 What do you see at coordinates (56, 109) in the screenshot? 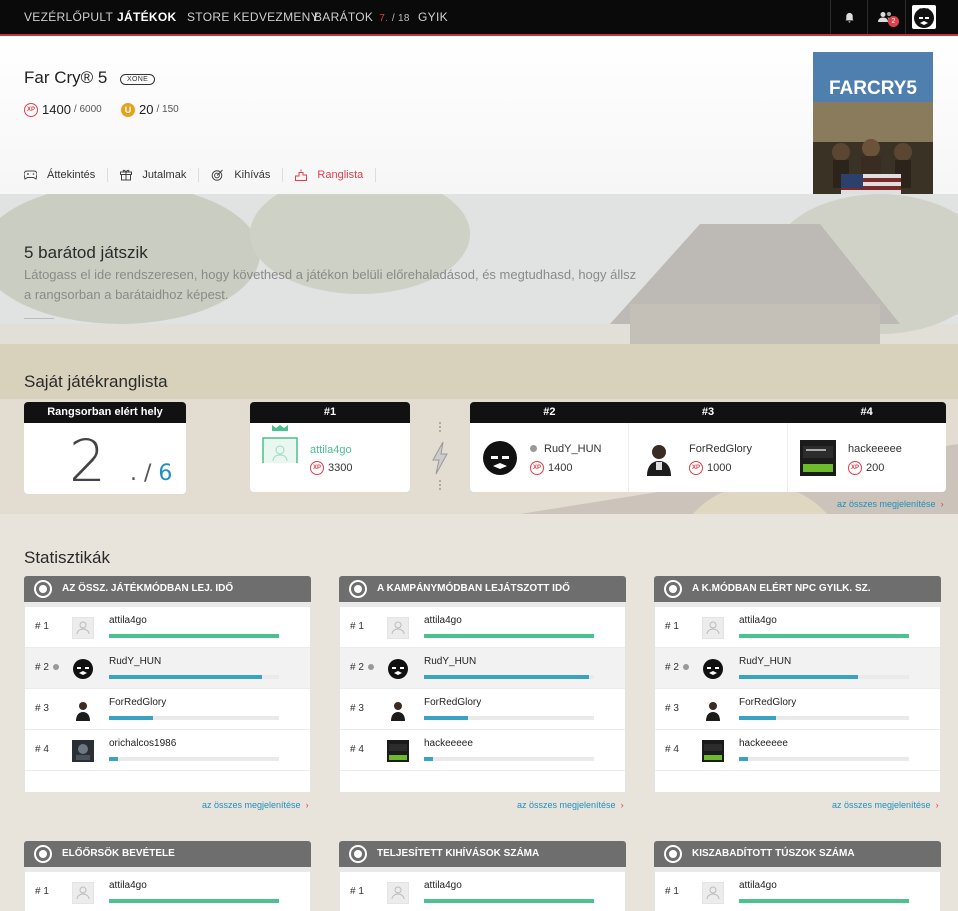
I see `xp-current: 1400` at bounding box center [56, 109].